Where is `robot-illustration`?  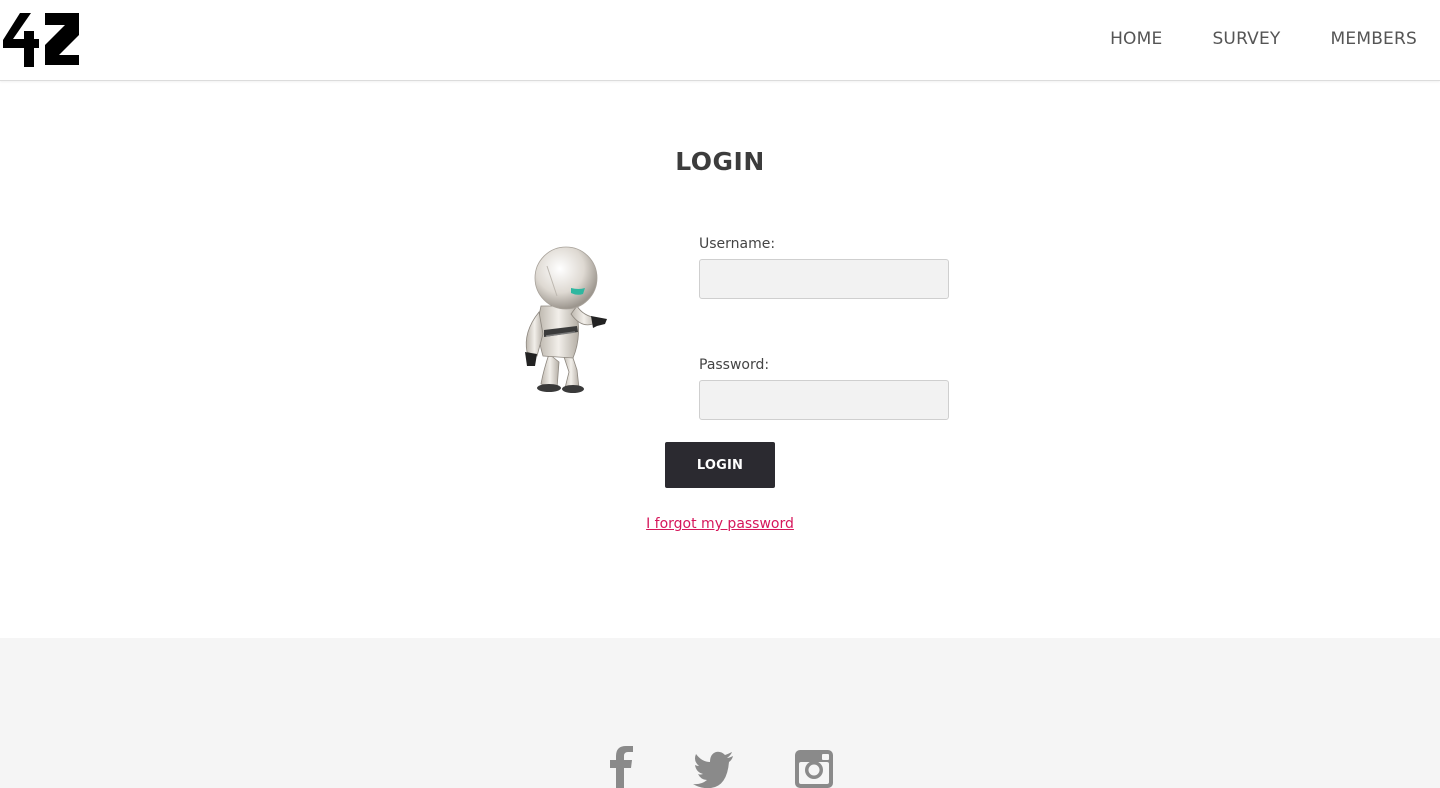 robot-illustration is located at coordinates (566, 319).